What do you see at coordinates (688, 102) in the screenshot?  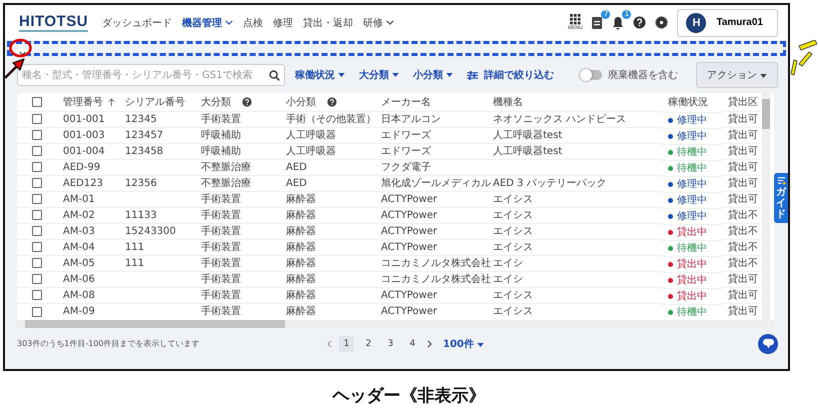 I see `column-header: 稼働状況` at bounding box center [688, 102].